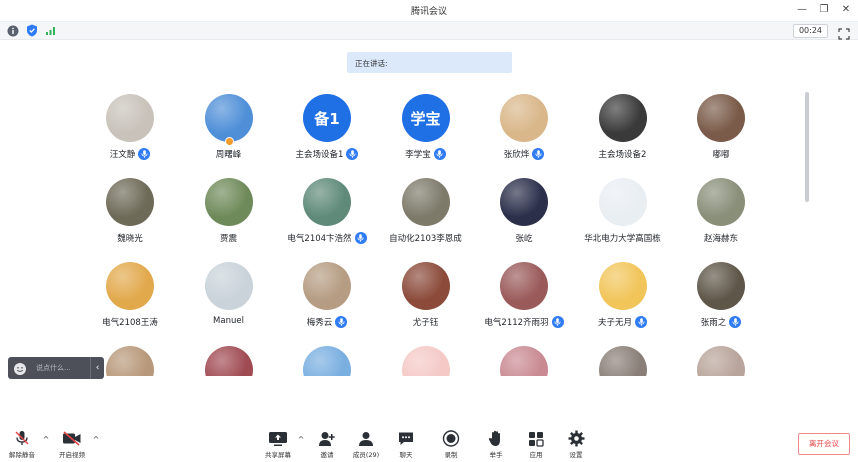  Describe the element at coordinates (721, 154) in the screenshot. I see `participant-name-row: 嘟嘟` at that location.